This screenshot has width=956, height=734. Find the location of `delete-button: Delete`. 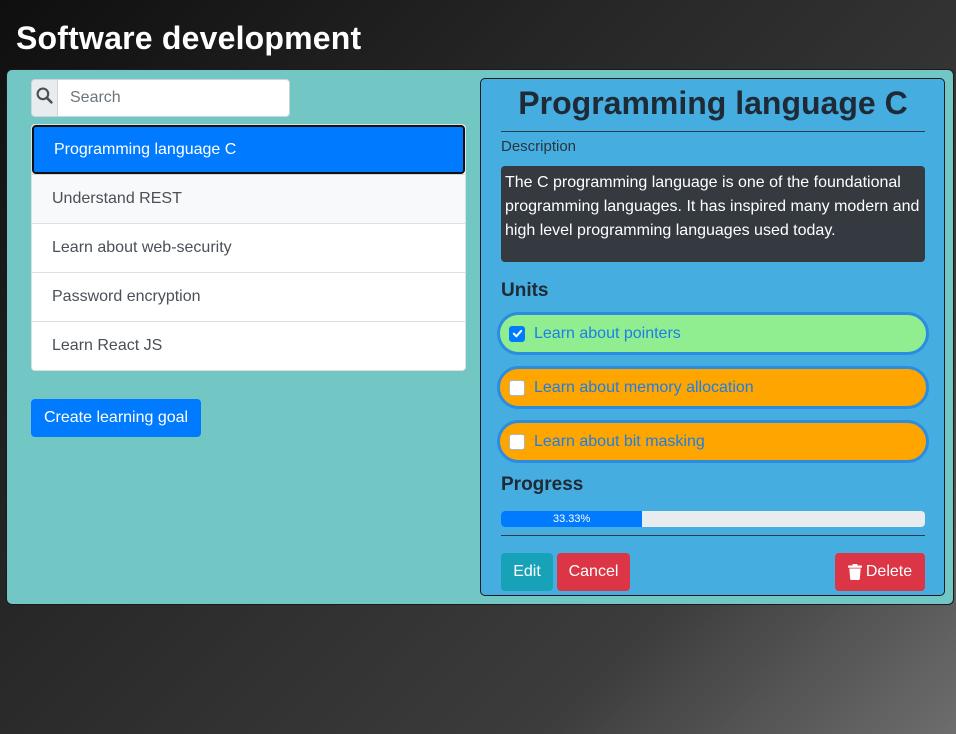

delete-button: Delete is located at coordinates (880, 572).